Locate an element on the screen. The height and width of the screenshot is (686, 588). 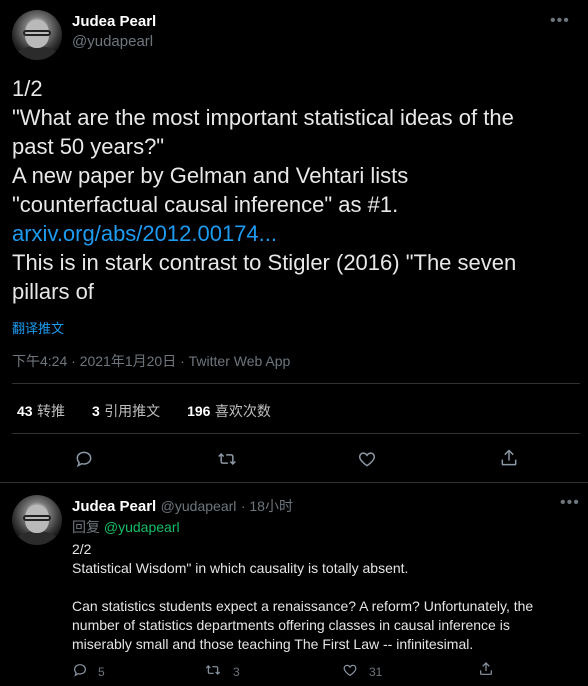
replying-to: 回复 @yudapearl is located at coordinates (126, 527).